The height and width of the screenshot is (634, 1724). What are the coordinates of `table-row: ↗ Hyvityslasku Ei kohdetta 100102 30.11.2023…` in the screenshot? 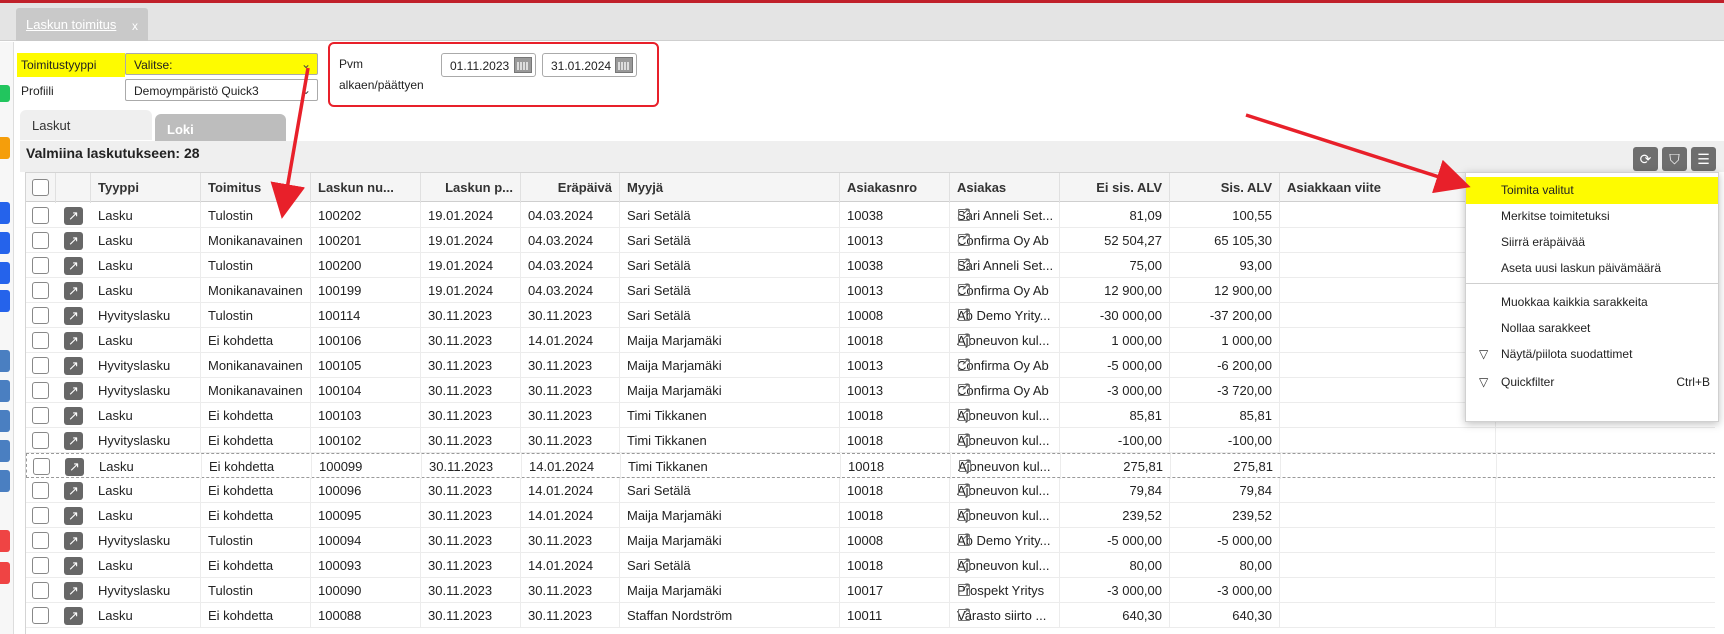 It's located at (870, 440).